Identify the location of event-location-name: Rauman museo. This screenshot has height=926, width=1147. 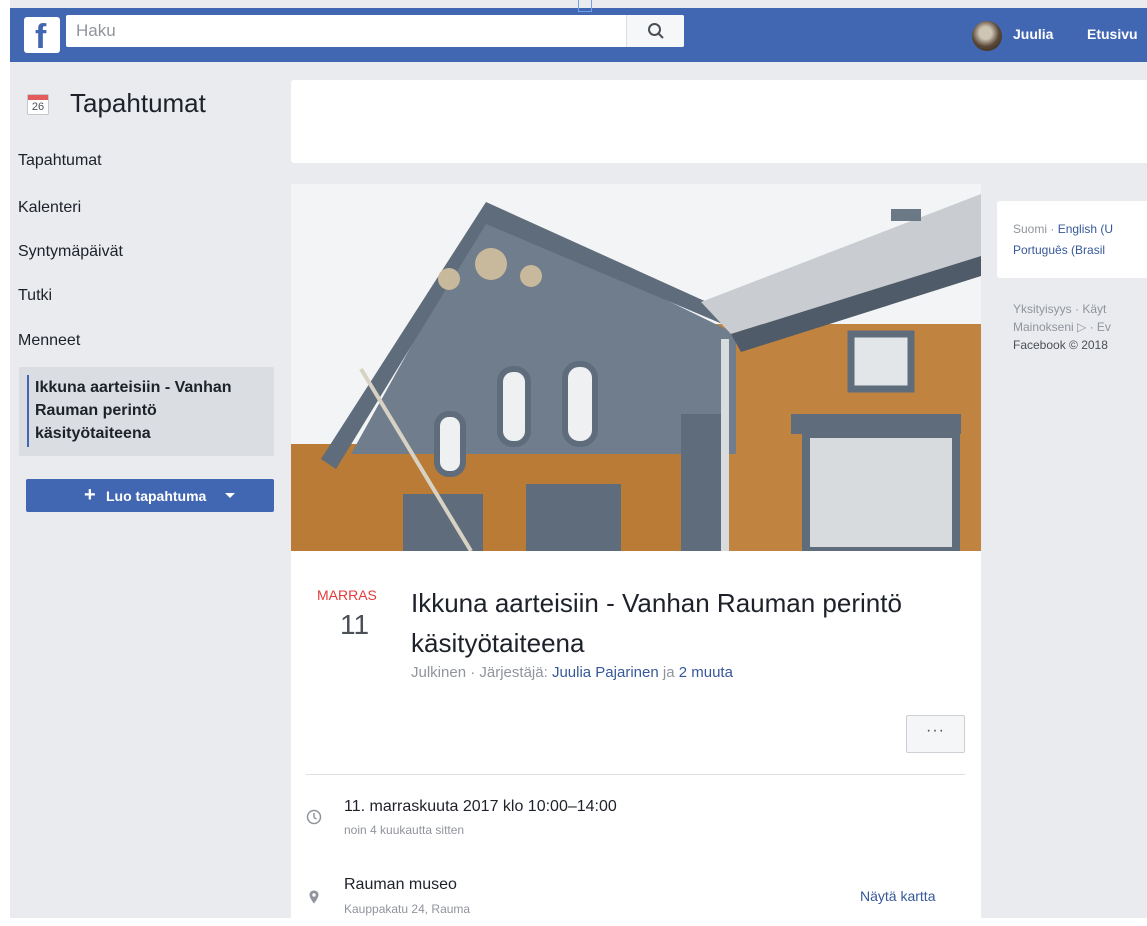
(400, 885).